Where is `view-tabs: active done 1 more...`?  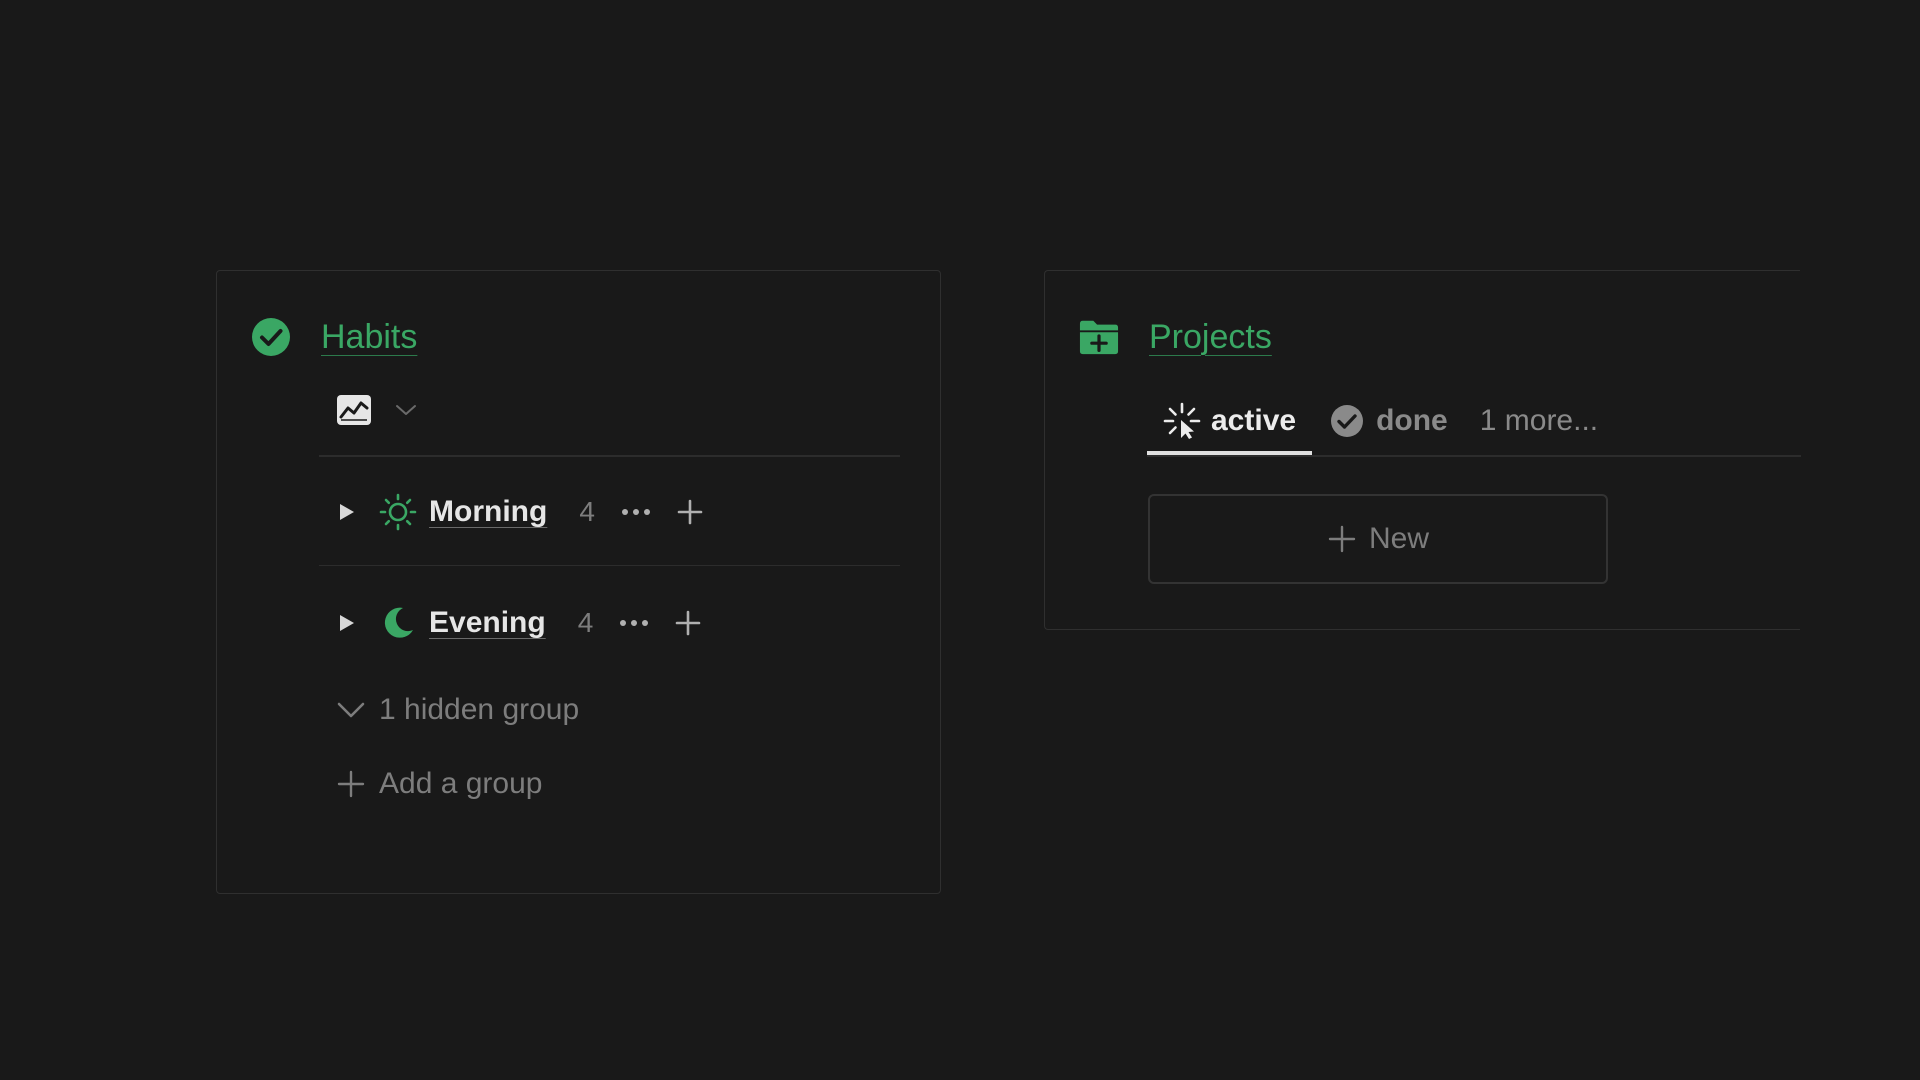 view-tabs: active done 1 more... is located at coordinates (1380, 422).